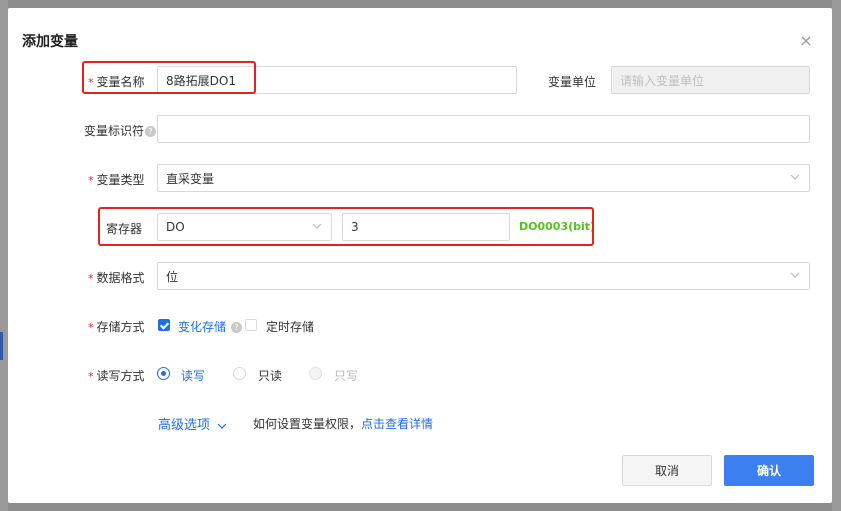  What do you see at coordinates (169, 77) in the screenshot?
I see `highlight-box-name` at bounding box center [169, 77].